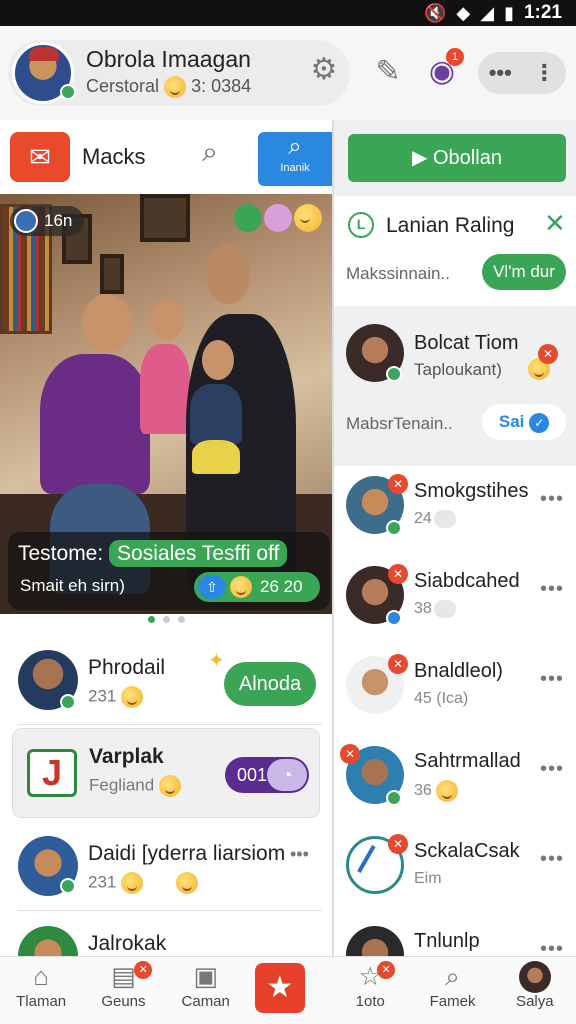 The image size is (576, 1024). I want to click on toddler-shorts, so click(216, 457).